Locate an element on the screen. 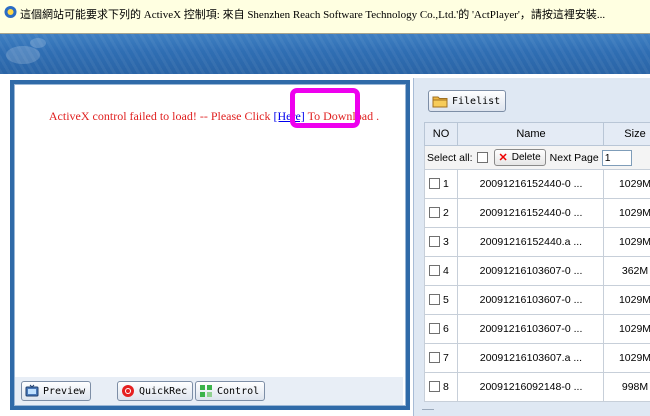  table-row: 2 20091216152440-0 ... 1029M is located at coordinates (537, 213).